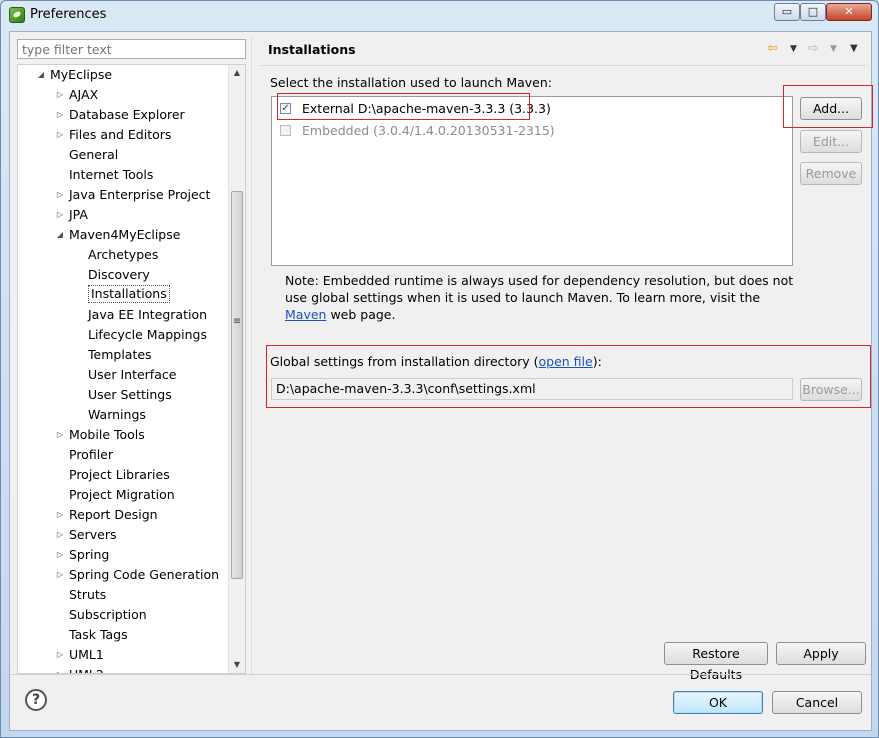  What do you see at coordinates (305, 314) in the screenshot?
I see `maven-link: Maven` at bounding box center [305, 314].